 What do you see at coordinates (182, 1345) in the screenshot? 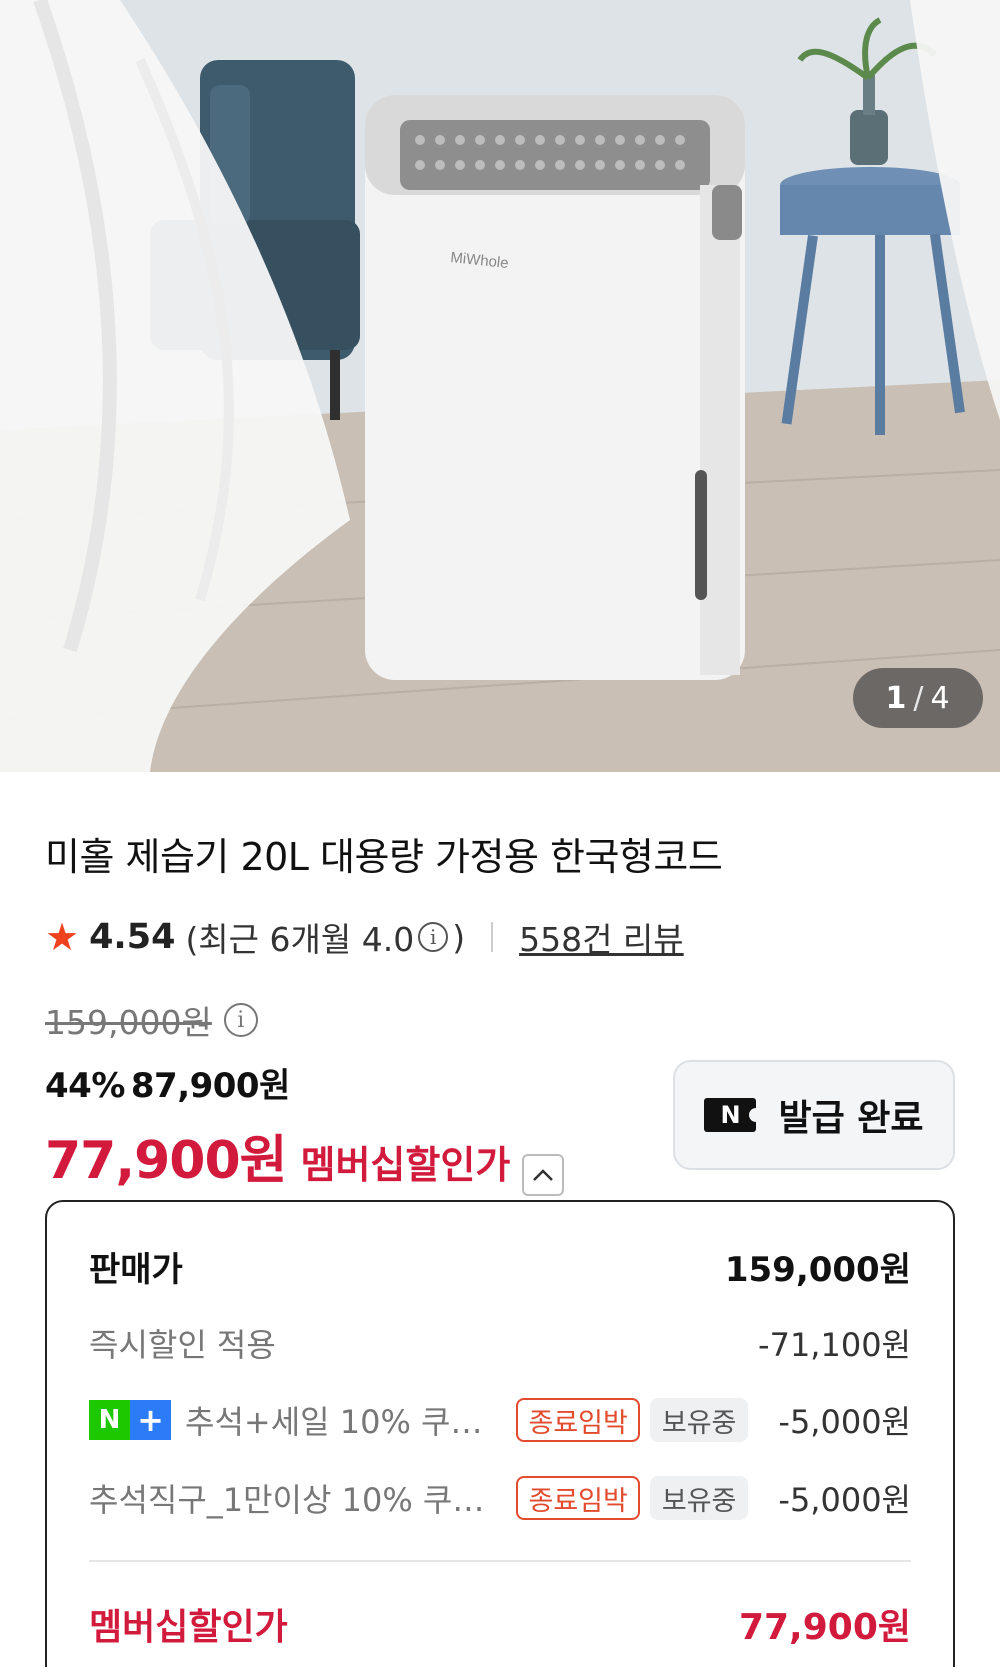
I see `breakdown-label: 즉시할인 적용` at bounding box center [182, 1345].